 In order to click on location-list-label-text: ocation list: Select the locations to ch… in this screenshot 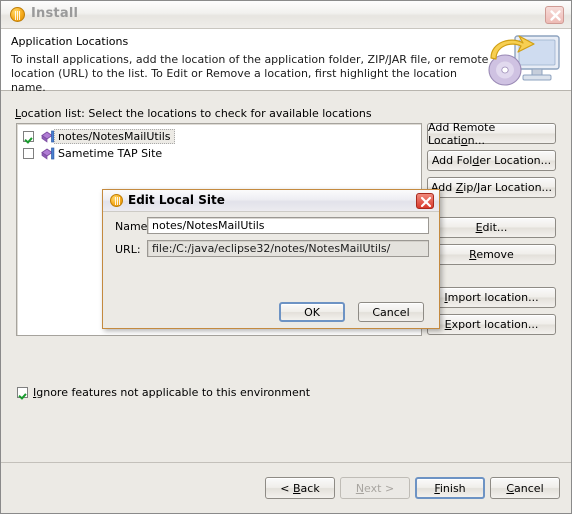, I will do `click(196, 113)`.